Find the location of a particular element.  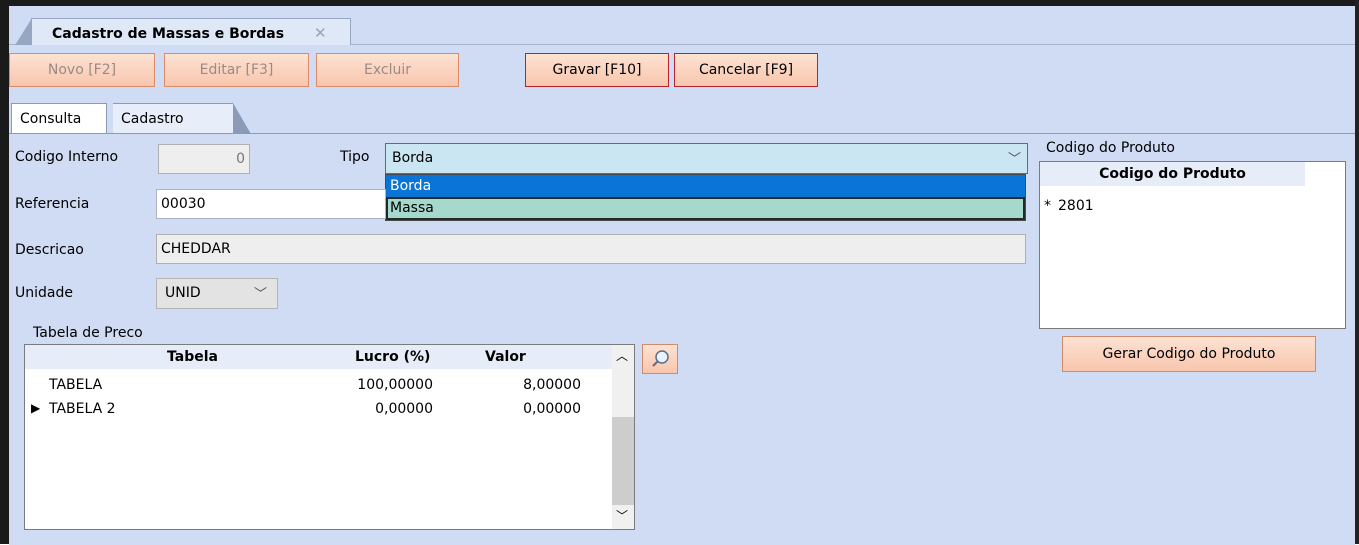

codigo-produto-group-label: Codigo do Produto is located at coordinates (1110, 148).